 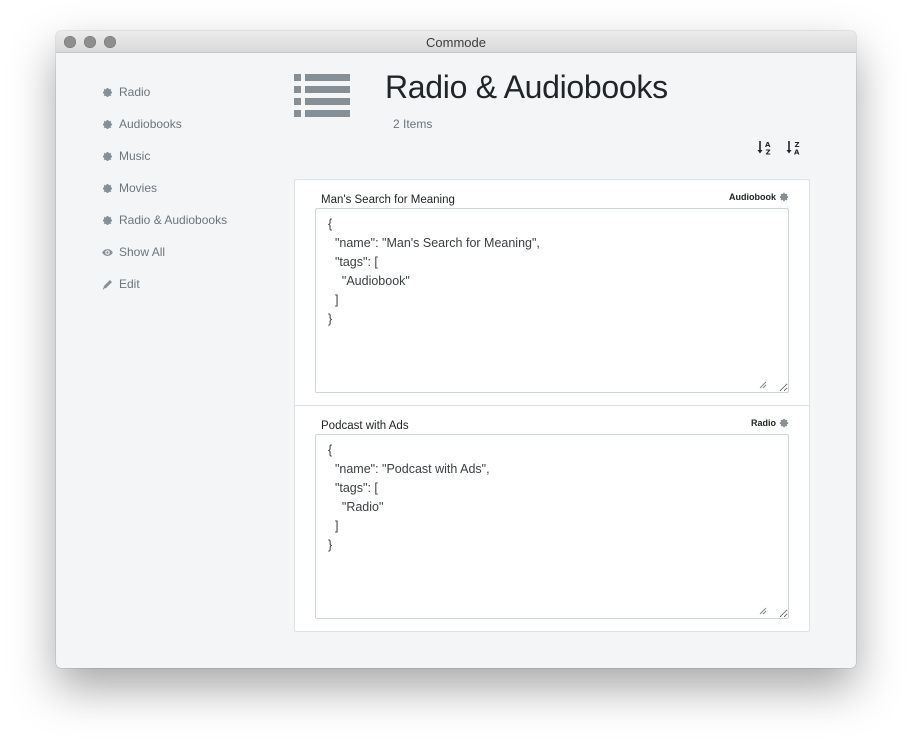 What do you see at coordinates (322, 96) in the screenshot?
I see `list-icon` at bounding box center [322, 96].